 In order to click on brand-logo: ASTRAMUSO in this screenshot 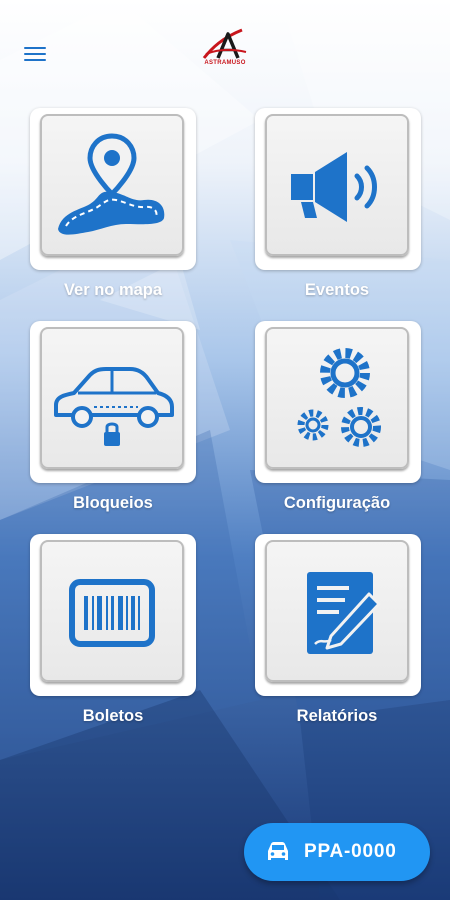, I will do `click(225, 49)`.